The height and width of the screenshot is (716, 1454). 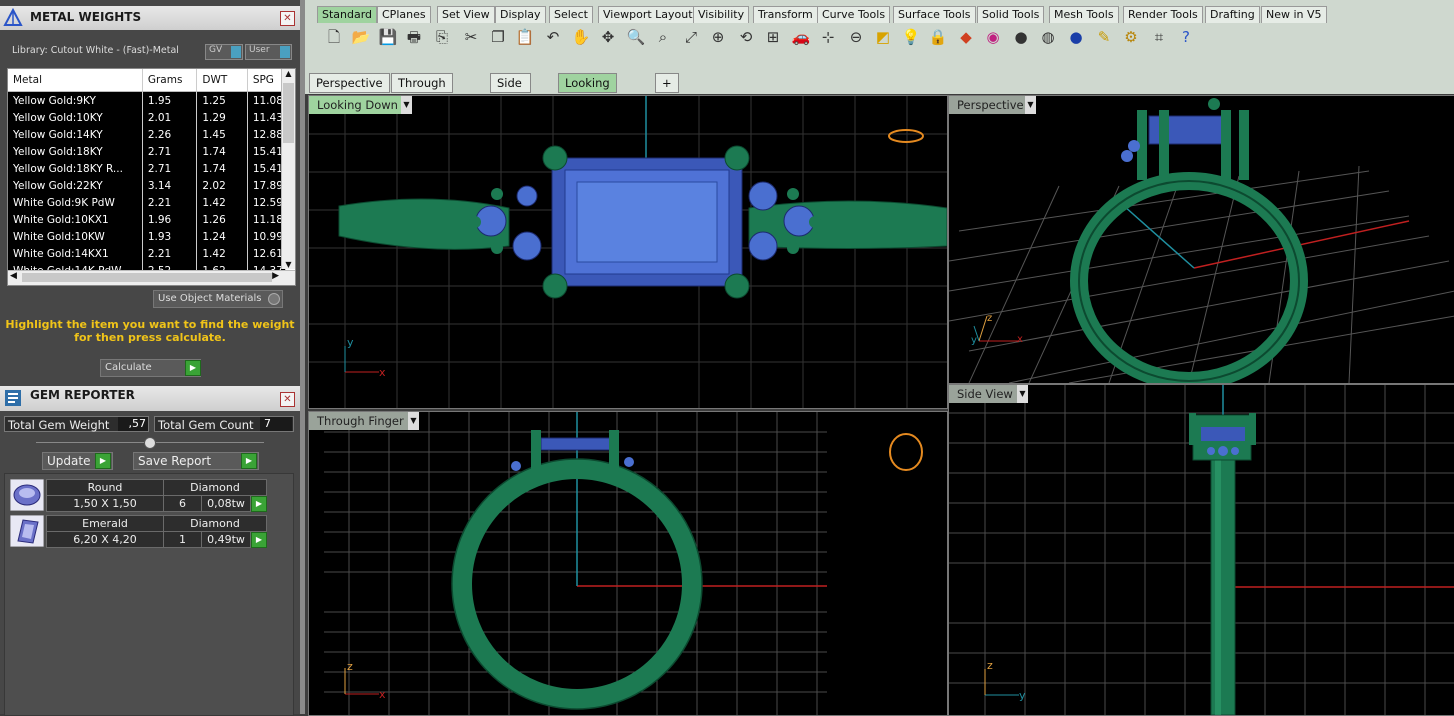 What do you see at coordinates (275, 276) in the screenshot?
I see `scroll-right-icon: ▶` at bounding box center [275, 276].